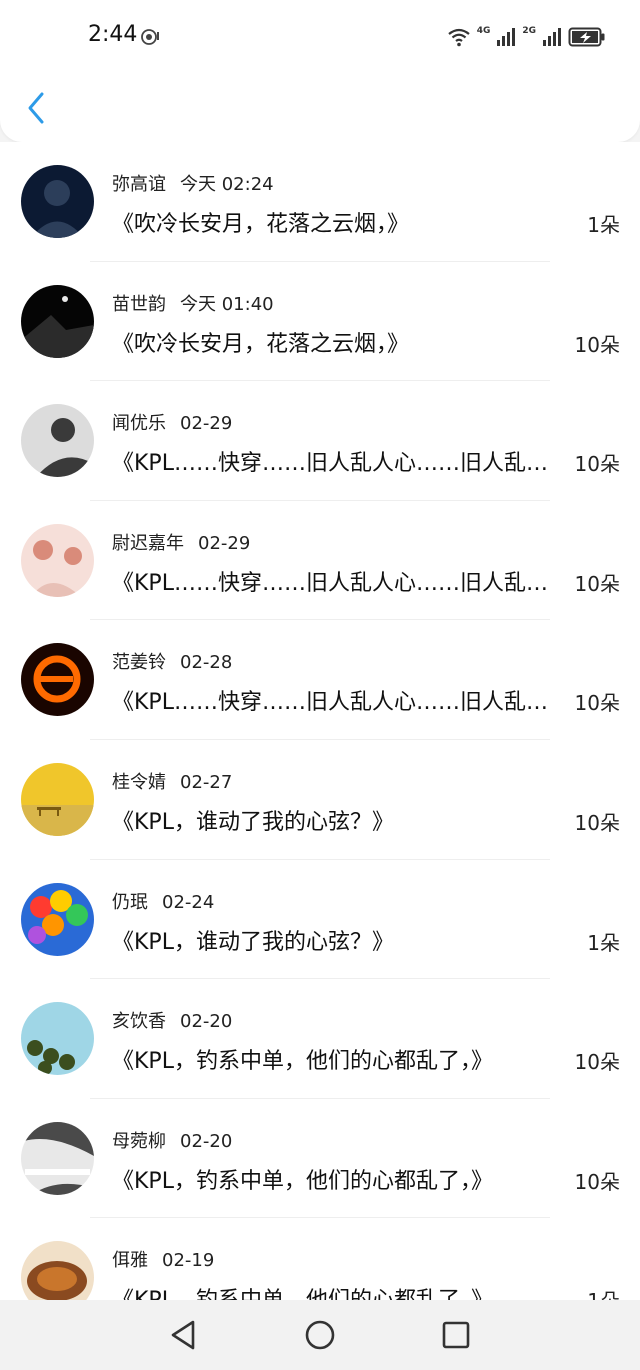 This screenshot has width=640, height=1370. Describe the element at coordinates (320, 322) in the screenshot. I see `list-item: 苗世韵 今天 01:40 《吹冷长安月，花落之云烟，》 10朵` at that location.